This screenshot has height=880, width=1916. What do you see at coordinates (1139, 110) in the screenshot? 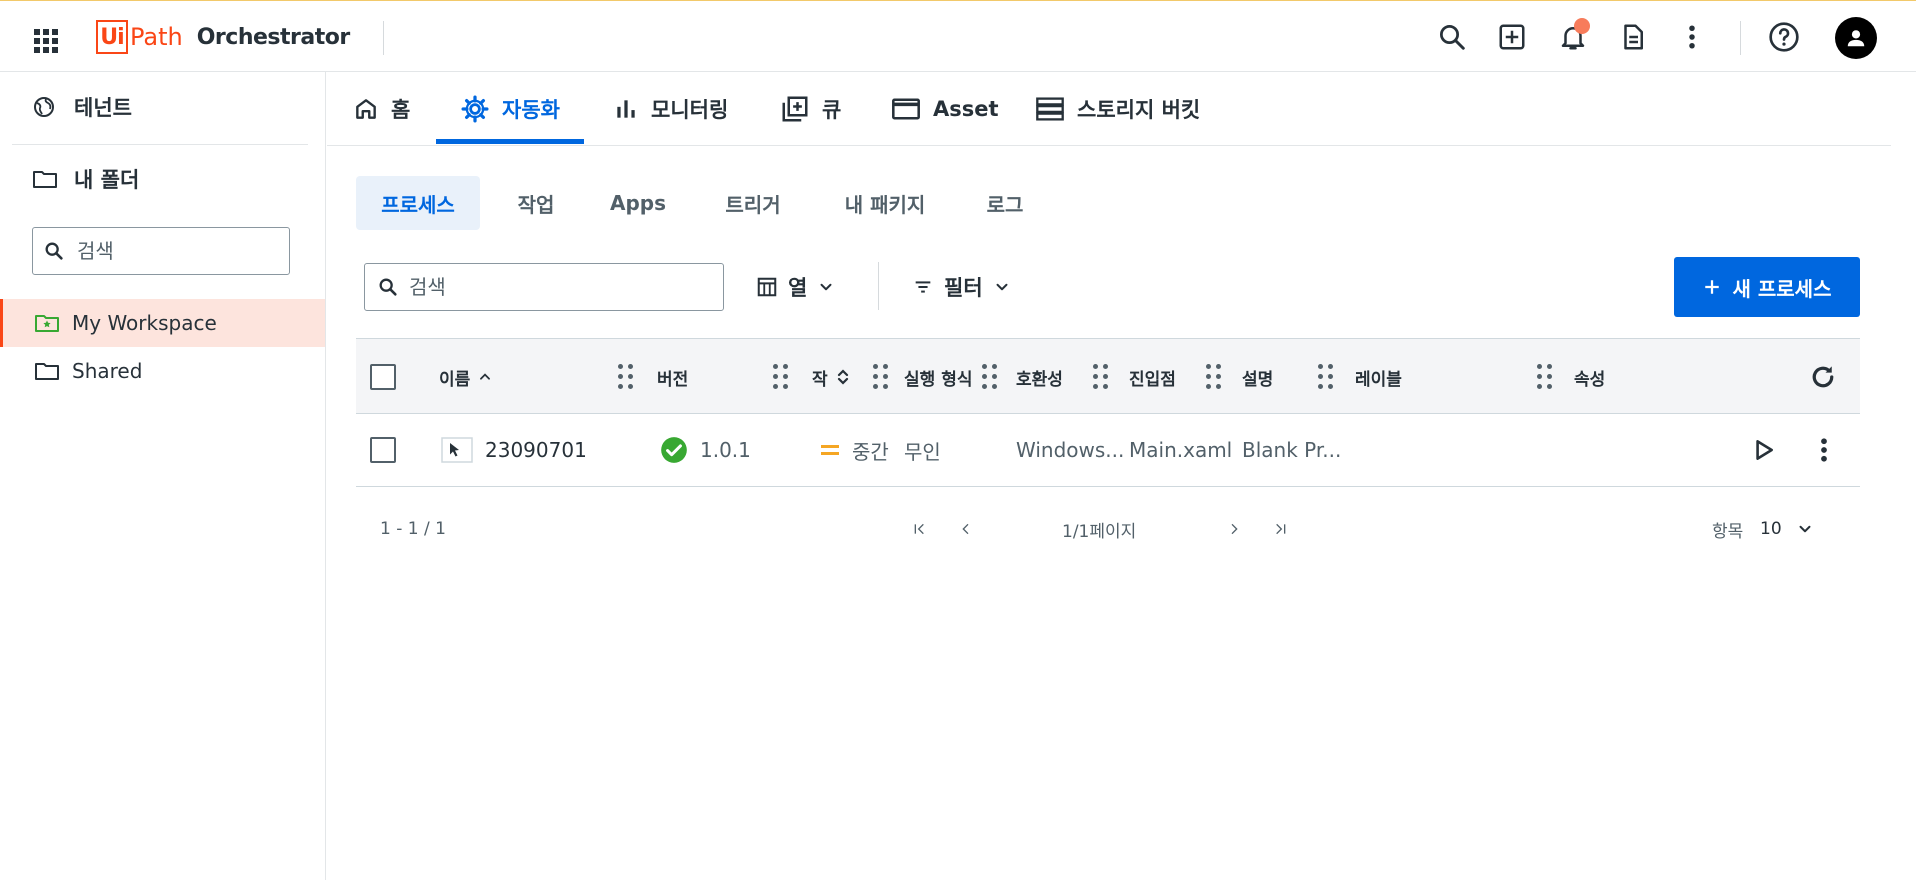
I see `tab-label: 스토리지 버킷` at bounding box center [1139, 110].